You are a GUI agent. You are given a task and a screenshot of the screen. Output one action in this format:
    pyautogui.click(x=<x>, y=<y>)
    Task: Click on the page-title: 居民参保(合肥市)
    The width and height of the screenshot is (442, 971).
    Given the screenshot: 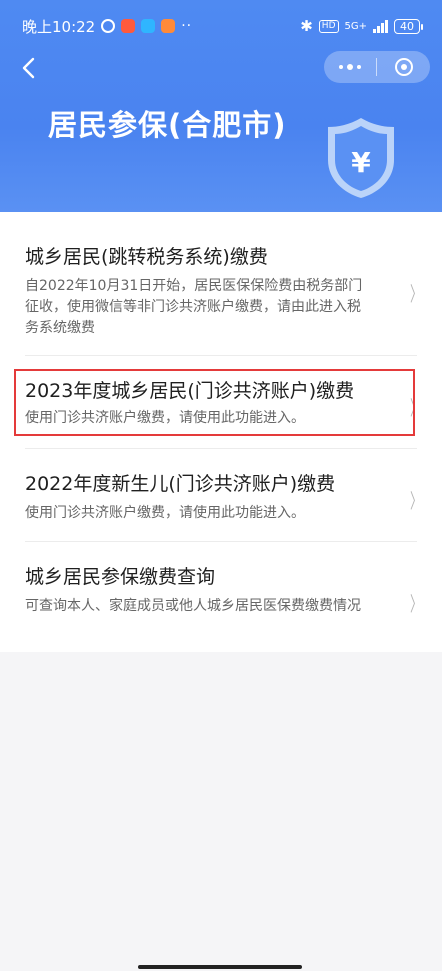 What is the action you would take?
    pyautogui.click(x=167, y=125)
    